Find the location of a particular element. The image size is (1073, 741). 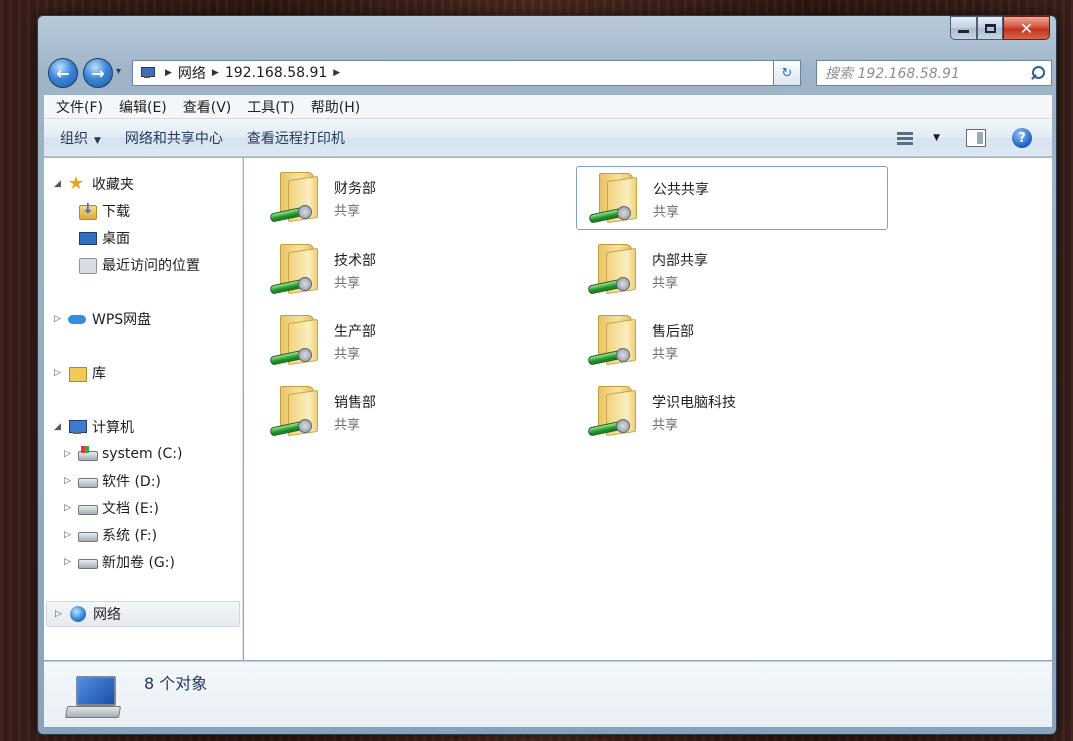

share-item: 内部共享 共享 is located at coordinates (732, 270).